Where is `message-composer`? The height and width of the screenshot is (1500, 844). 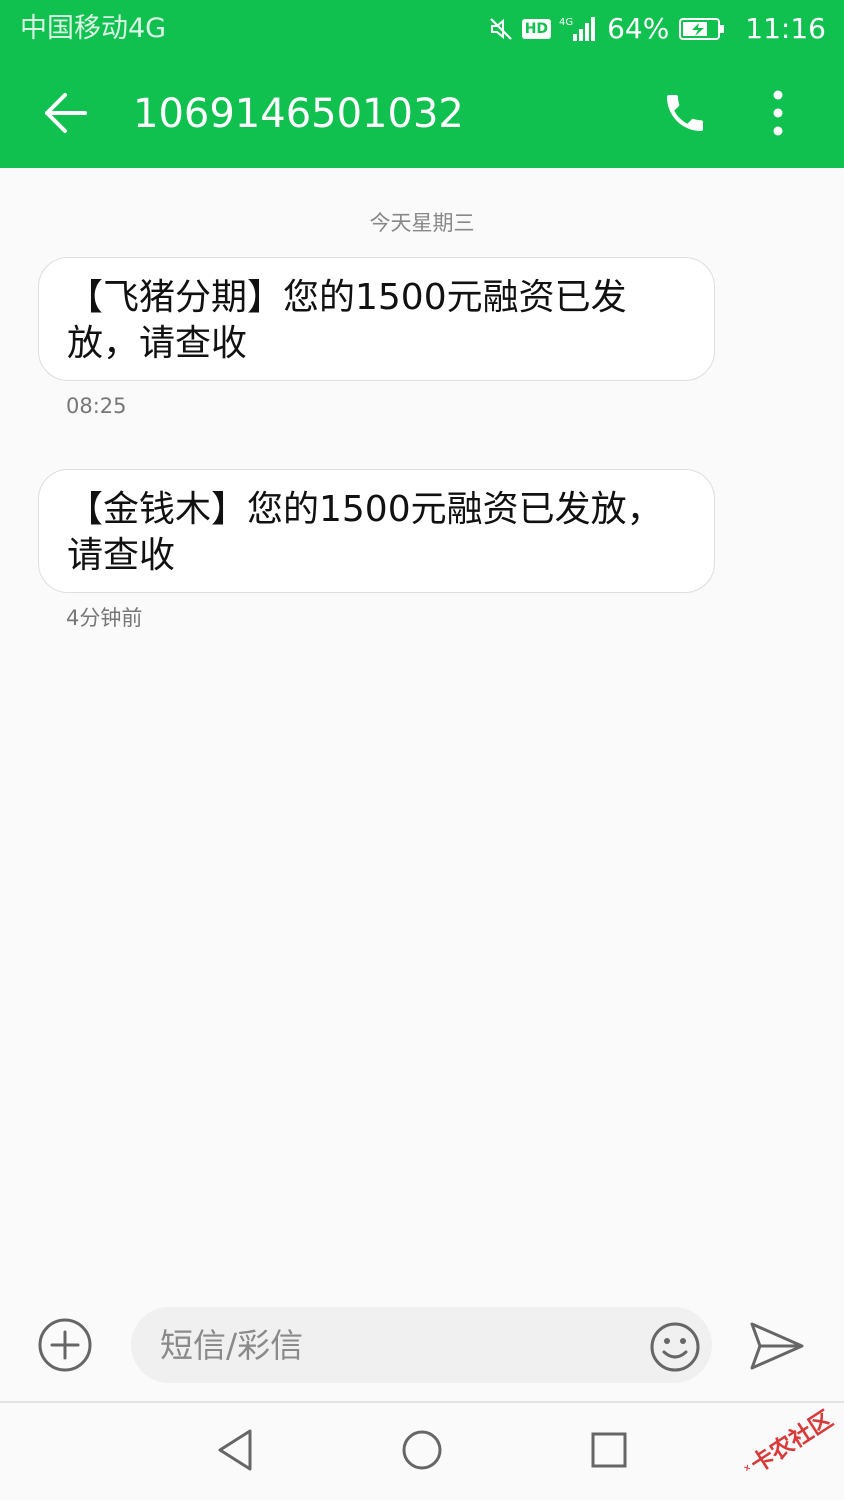 message-composer is located at coordinates (422, 1345).